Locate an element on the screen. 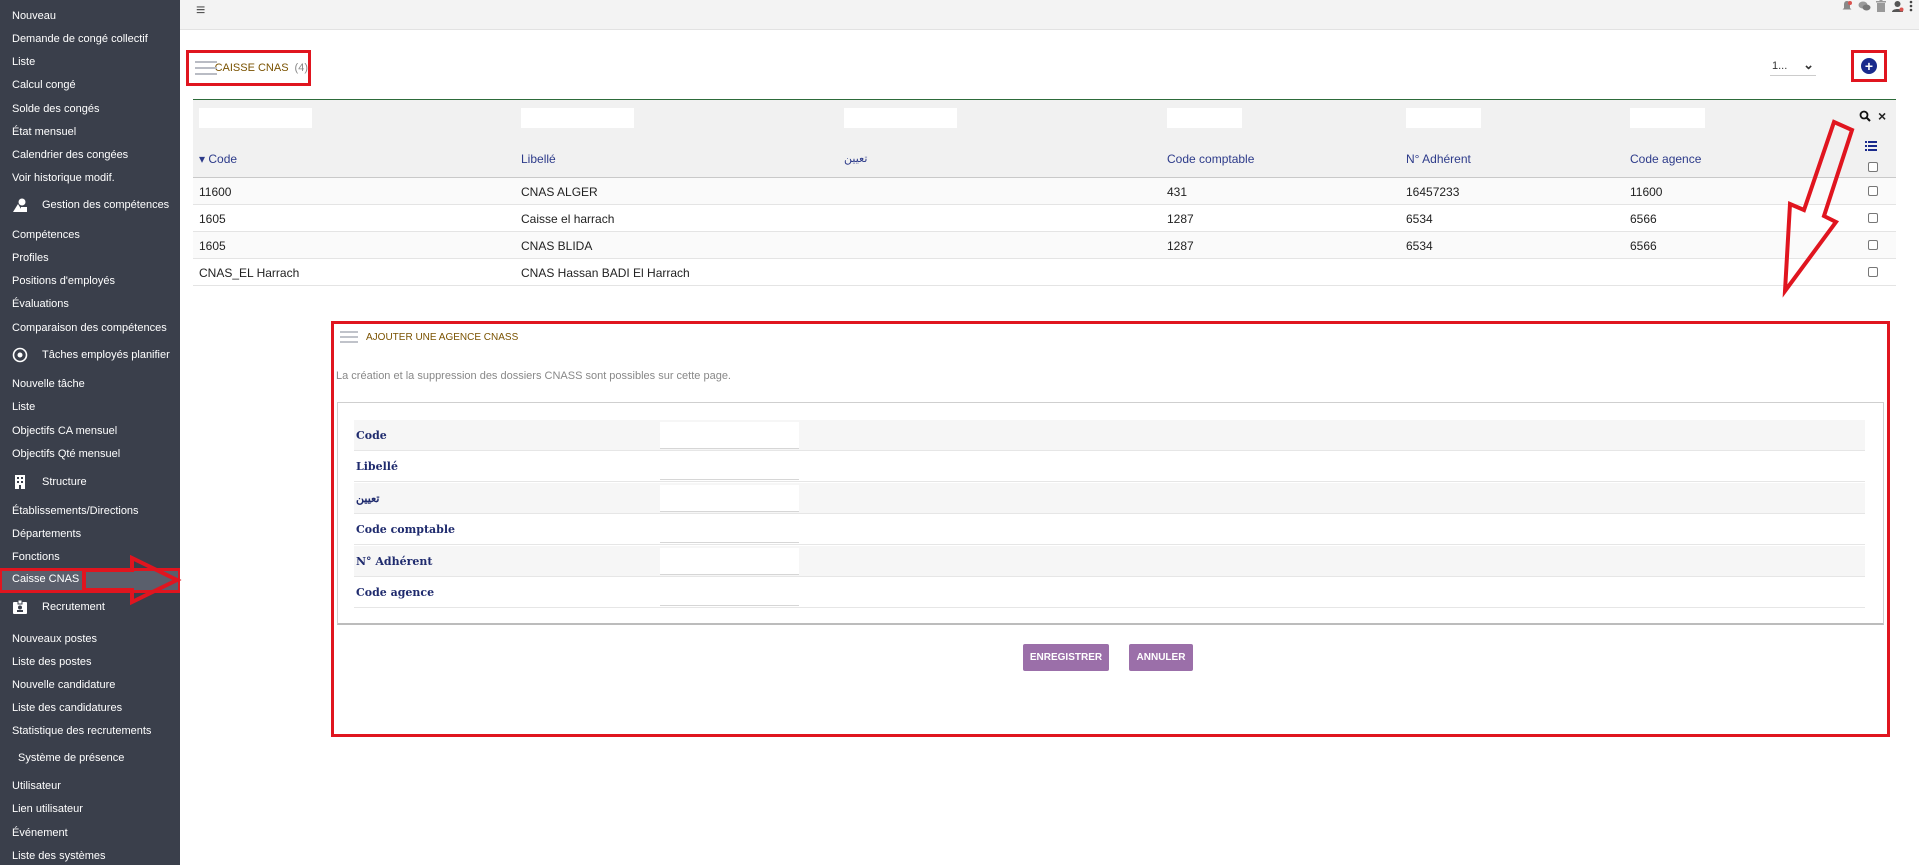  more-vertical-icon is located at coordinates (1911, 7).